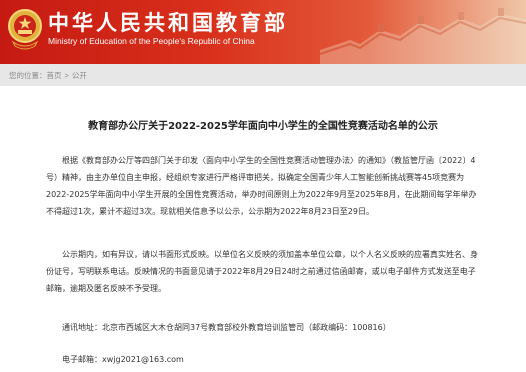 The width and height of the screenshot is (526, 372). What do you see at coordinates (25, 29) in the screenshot?
I see `national-emblem-icon` at bounding box center [25, 29].